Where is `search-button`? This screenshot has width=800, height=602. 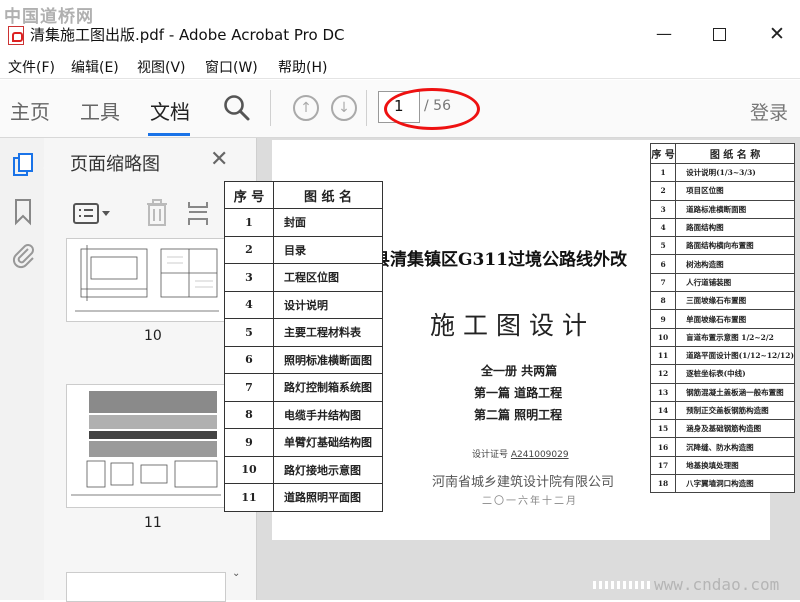
search-button is located at coordinates (237, 108).